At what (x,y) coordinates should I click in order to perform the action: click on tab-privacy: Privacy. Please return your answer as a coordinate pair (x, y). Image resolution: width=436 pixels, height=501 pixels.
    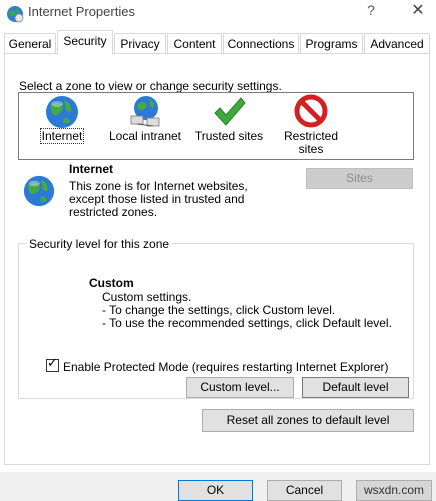
    Looking at the image, I should click on (140, 43).